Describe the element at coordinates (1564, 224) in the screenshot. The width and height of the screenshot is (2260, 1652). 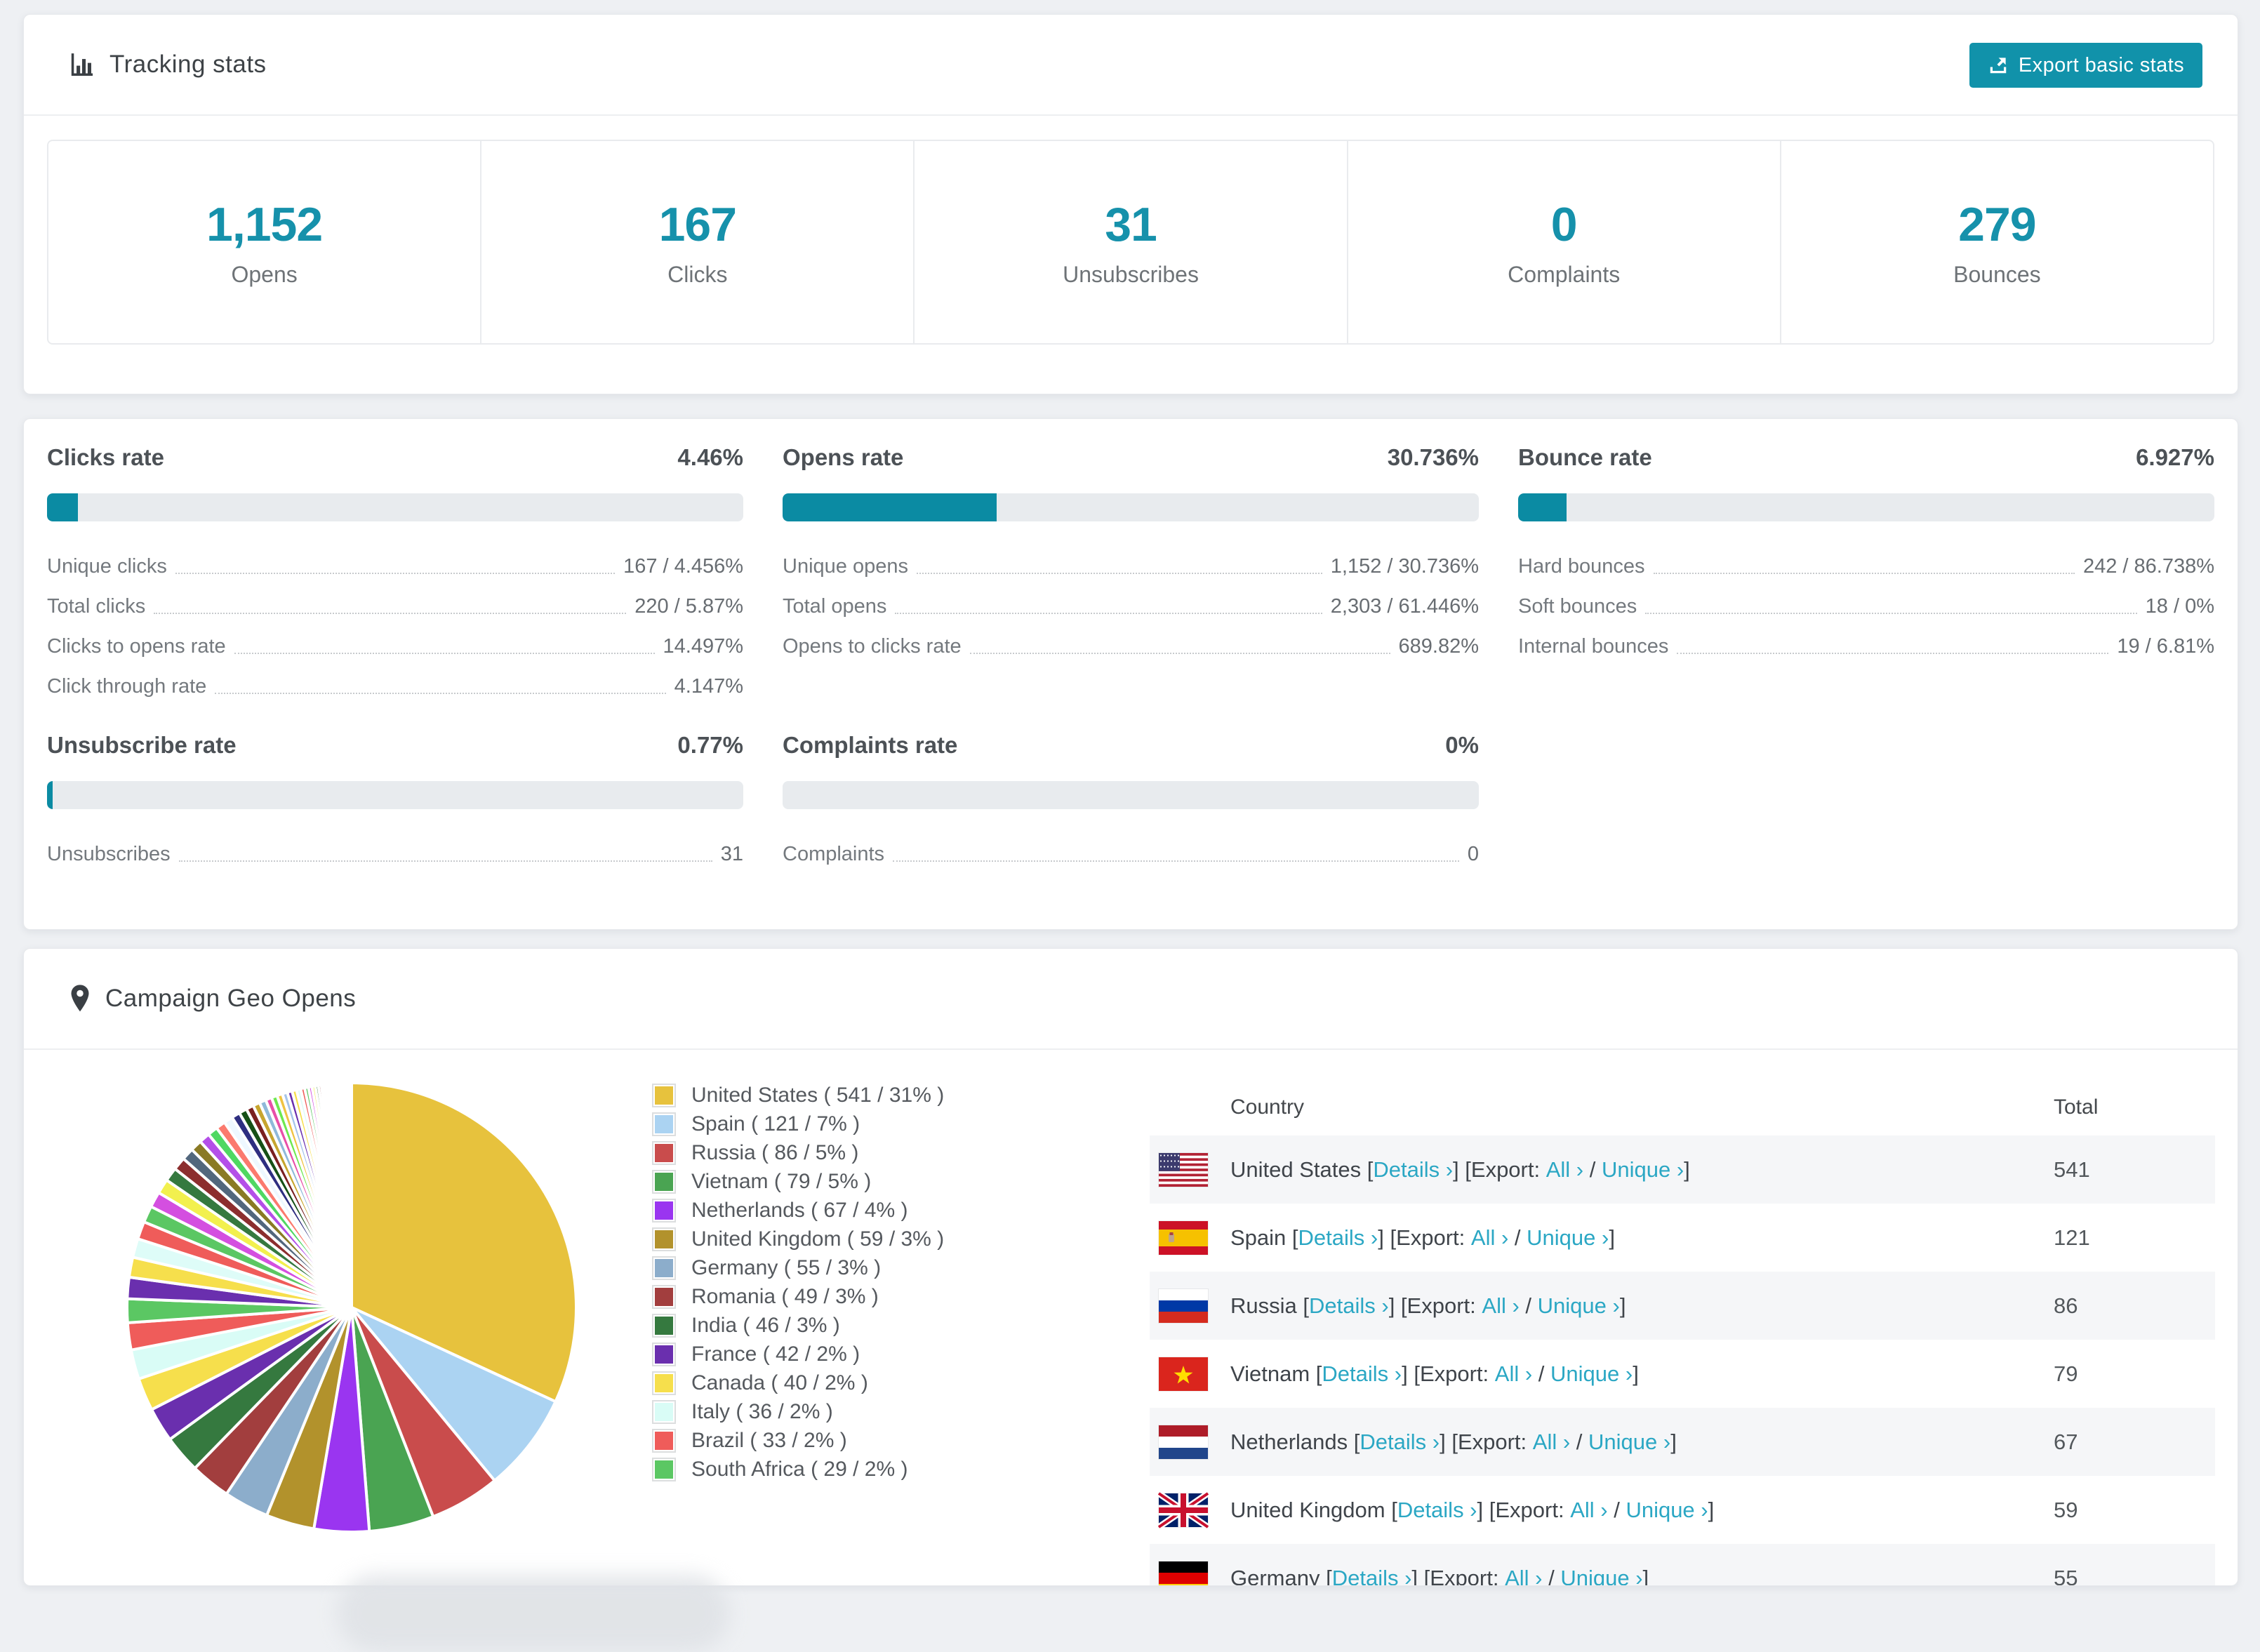
I see `summary-value: 0` at that location.